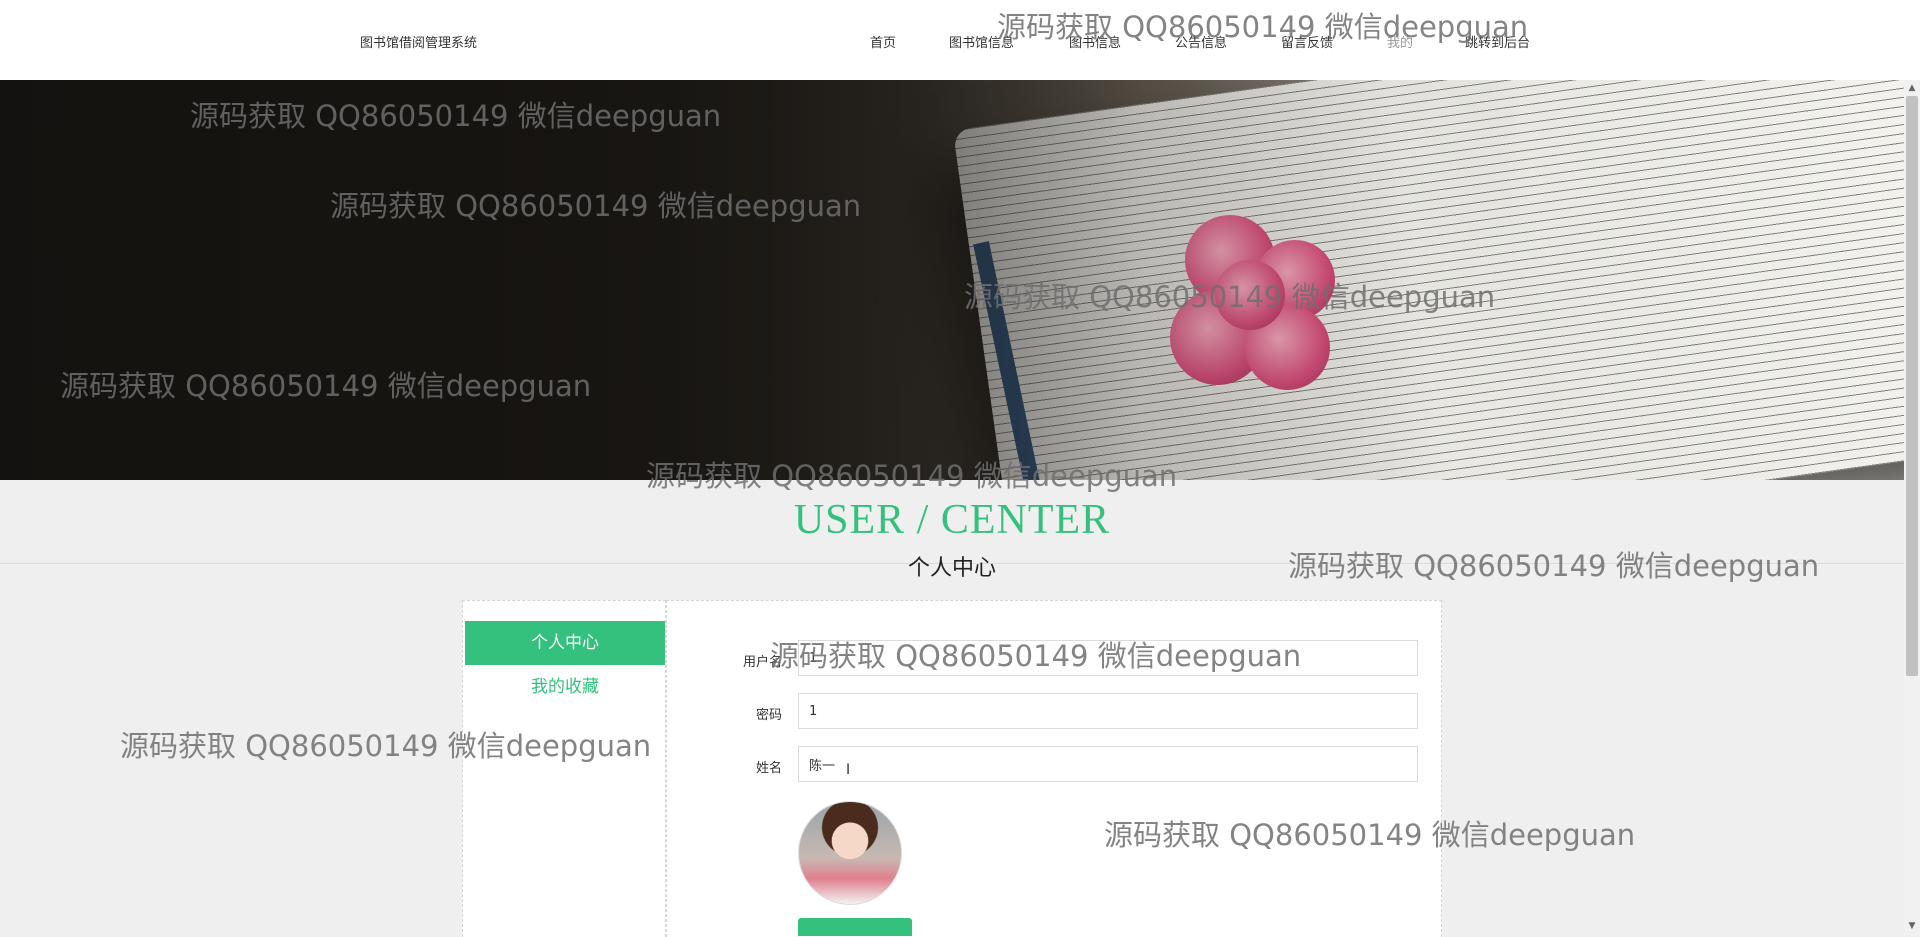  I want to click on sidebar-item-favorites: 我的收藏, so click(565, 687).